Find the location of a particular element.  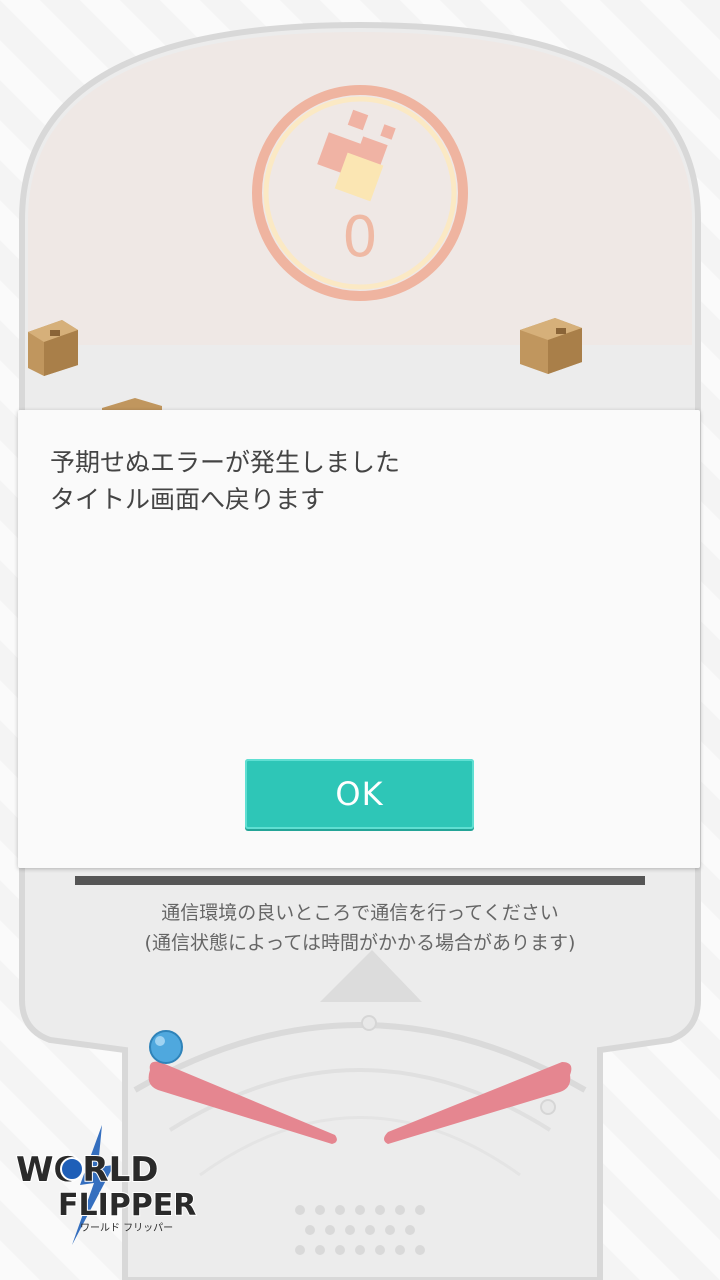

svg-text: ワールド フリッパー is located at coordinates (126, 1228).